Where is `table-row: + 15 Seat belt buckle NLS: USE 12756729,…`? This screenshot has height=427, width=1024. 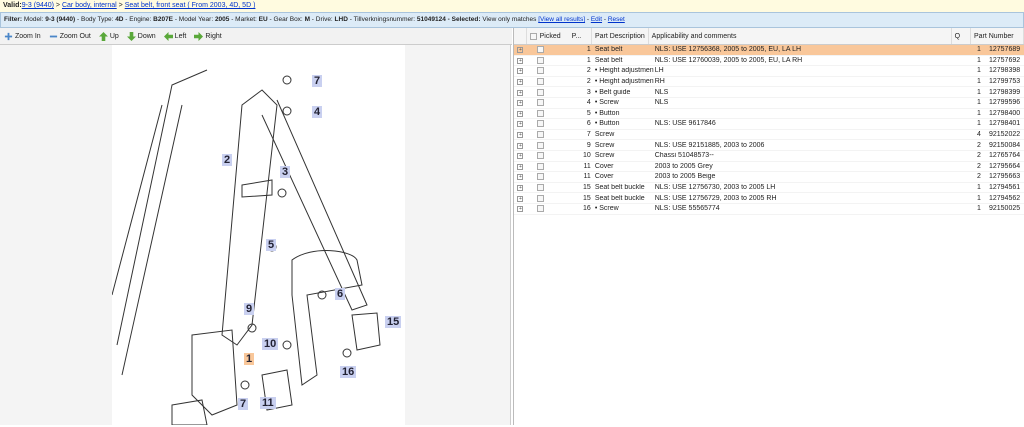
table-row: + 15 Seat belt buckle NLS: USE 12756729,… is located at coordinates (769, 198).